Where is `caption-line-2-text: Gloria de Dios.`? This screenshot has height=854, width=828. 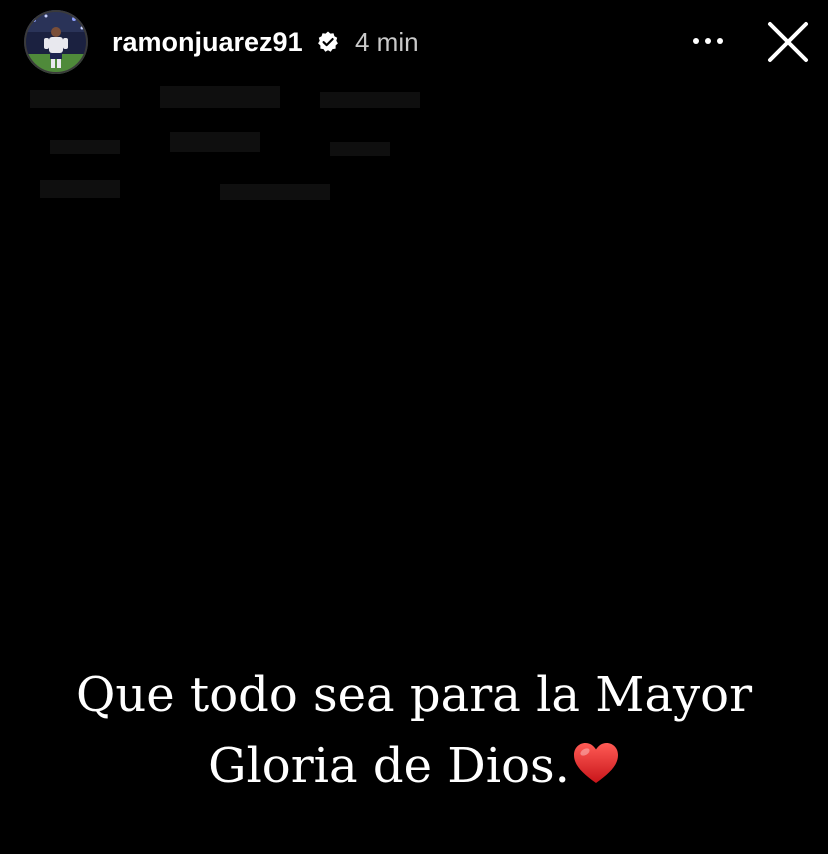
caption-line-2-text: Gloria de Dios. is located at coordinates (389, 766).